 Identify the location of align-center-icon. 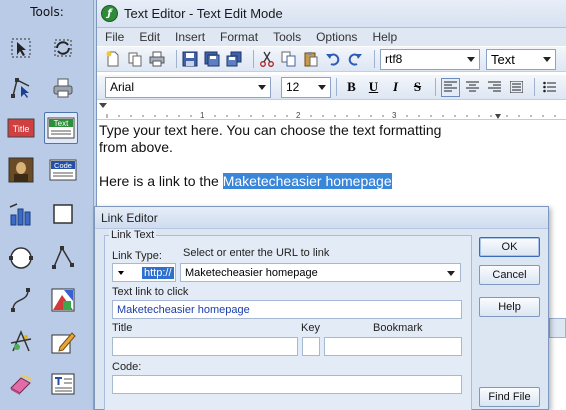
(472, 86).